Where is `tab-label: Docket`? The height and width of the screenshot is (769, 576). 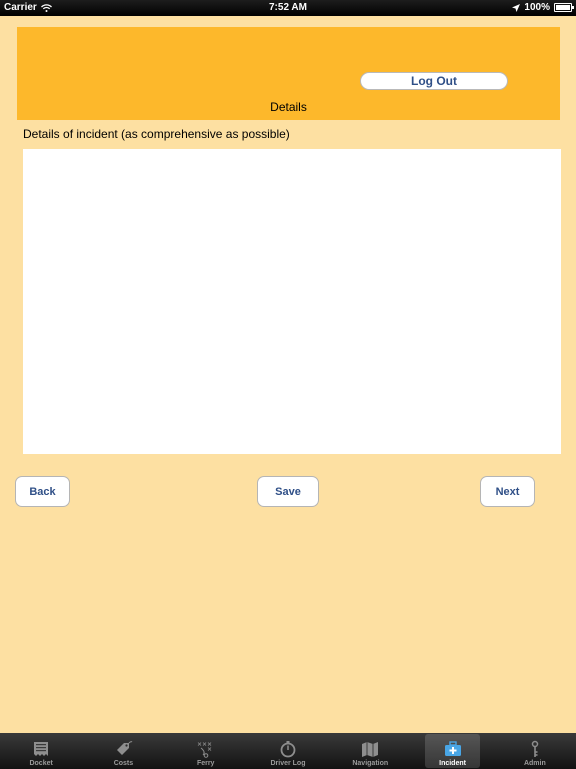
tab-label: Docket is located at coordinates (41, 763).